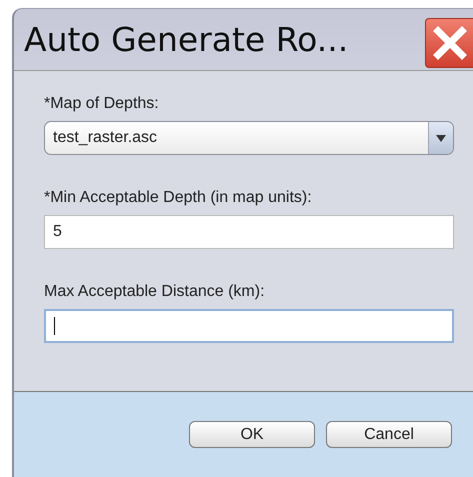  I want to click on field-label: *Map of Depths:, so click(101, 104).